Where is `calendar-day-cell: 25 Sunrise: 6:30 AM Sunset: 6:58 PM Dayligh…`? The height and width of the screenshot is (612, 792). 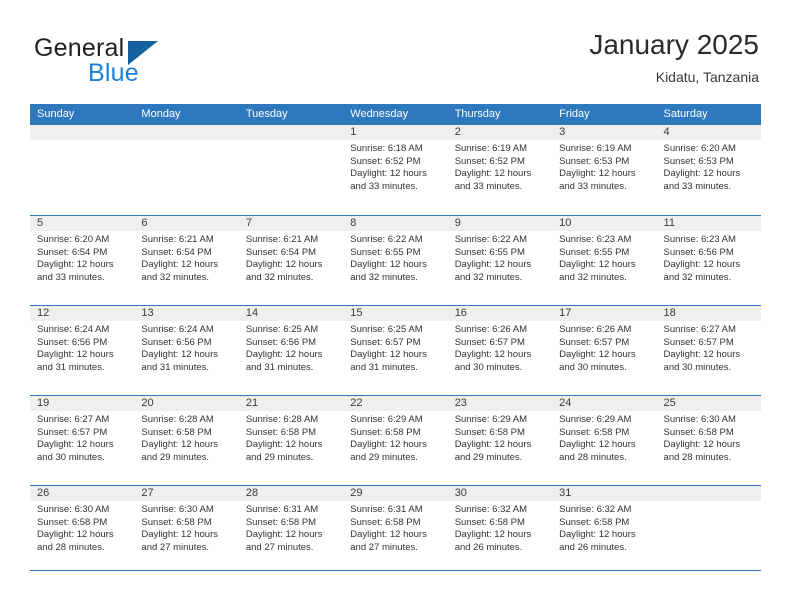
calendar-day-cell: 25 Sunrise: 6:30 AM Sunset: 6:58 PM Dayligh… is located at coordinates (708, 440).